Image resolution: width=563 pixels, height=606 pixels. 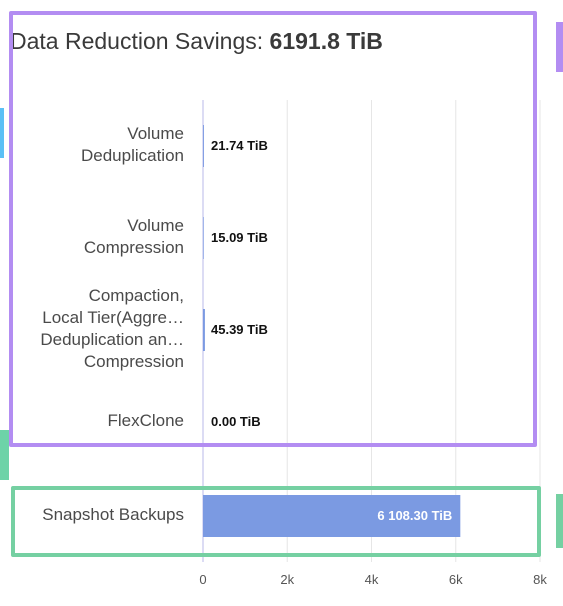 I want to click on category-label: Volume Compression, so click(x=134, y=237).